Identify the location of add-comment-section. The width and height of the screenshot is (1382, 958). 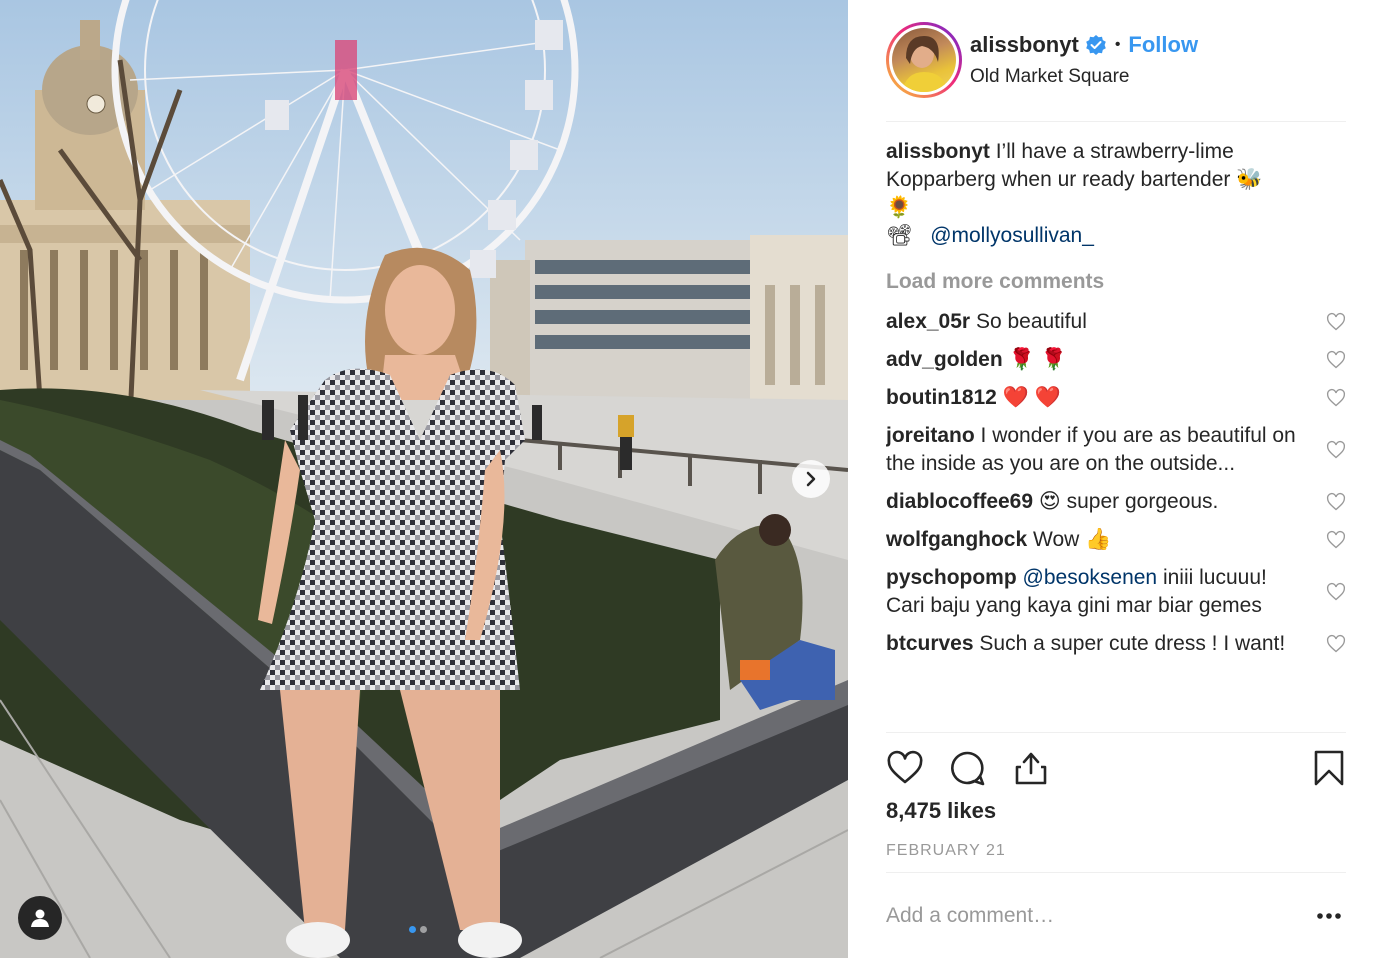
(1116, 915).